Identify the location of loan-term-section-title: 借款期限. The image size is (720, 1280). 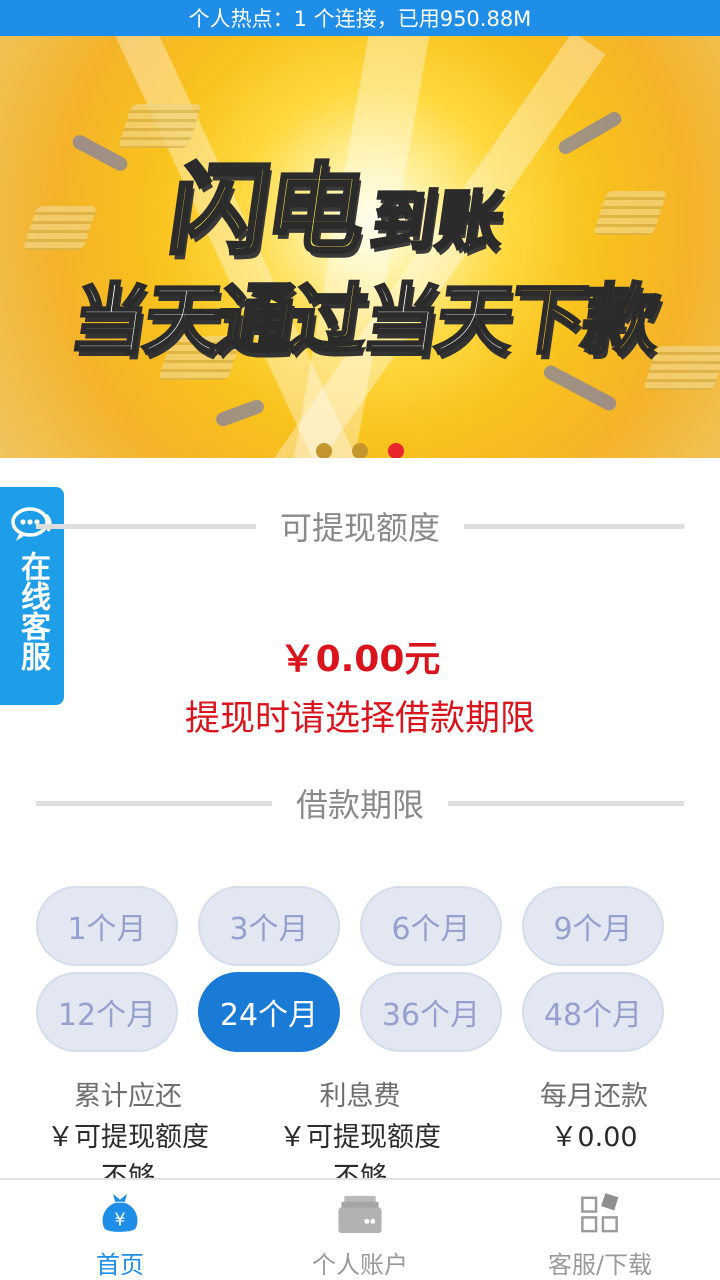
(360, 803).